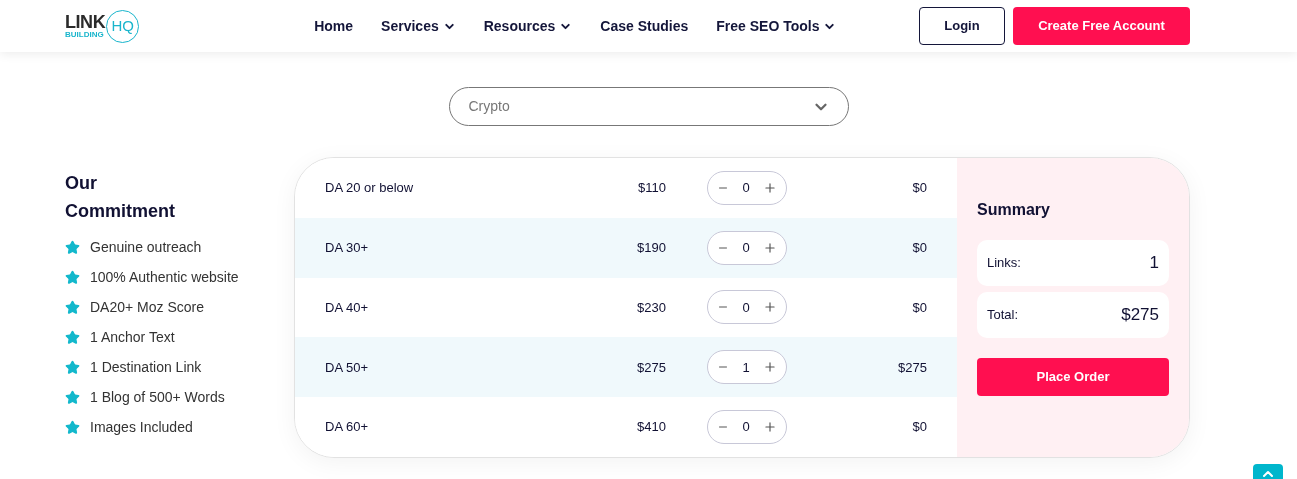 This screenshot has width=1297, height=479. Describe the element at coordinates (962, 26) in the screenshot. I see `login-button: Login` at that location.